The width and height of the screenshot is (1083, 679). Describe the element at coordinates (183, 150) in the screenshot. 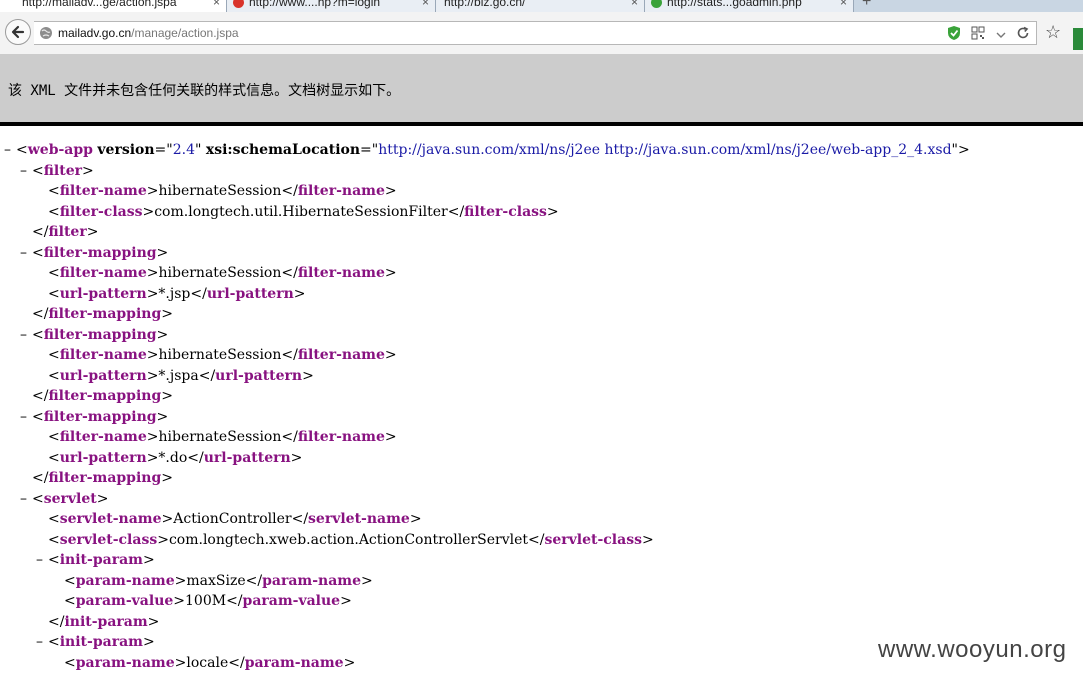

I see `xml-attribute-value: 2.4` at that location.